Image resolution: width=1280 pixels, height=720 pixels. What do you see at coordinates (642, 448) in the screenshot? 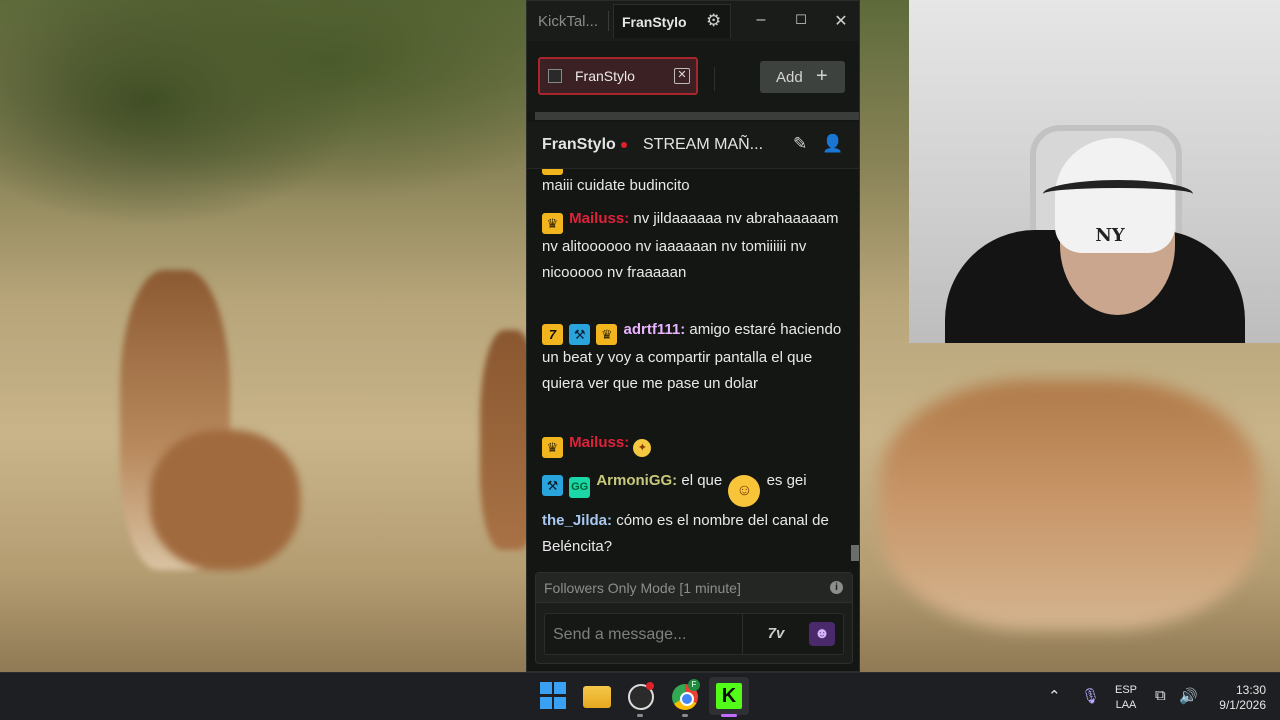
I see `emote-icon: ✦` at bounding box center [642, 448].